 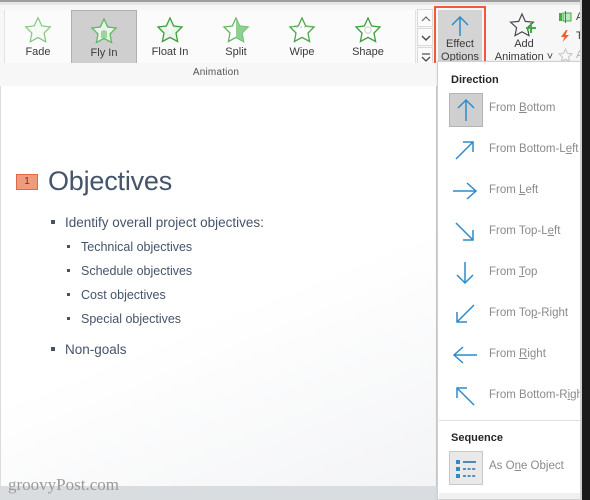 I want to click on gallery-item-label: Wipe, so click(x=302, y=52).